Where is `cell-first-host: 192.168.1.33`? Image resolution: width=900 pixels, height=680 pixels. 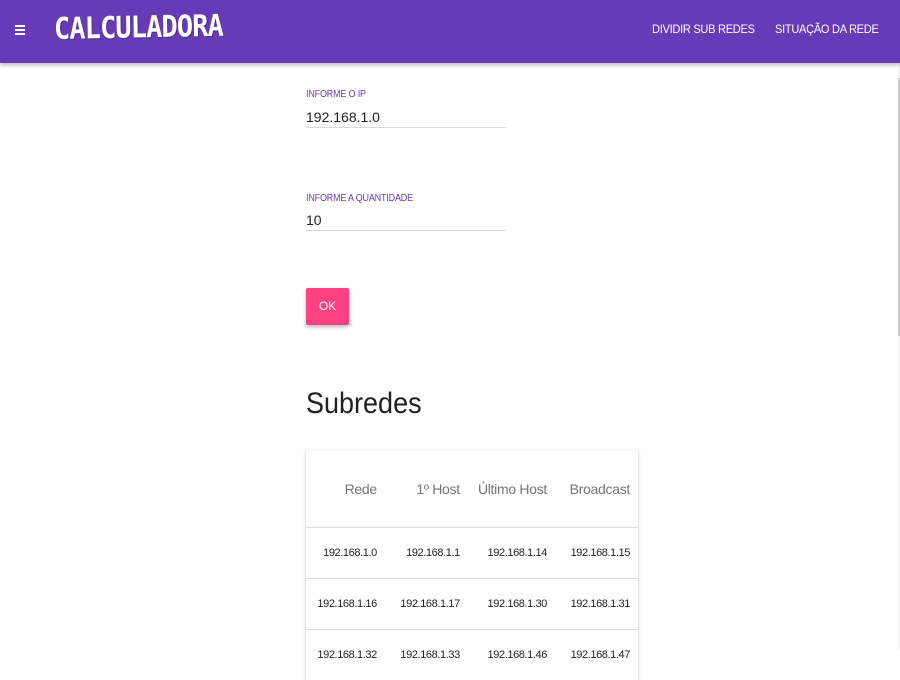 cell-first-host: 192.168.1.33 is located at coordinates (426, 655).